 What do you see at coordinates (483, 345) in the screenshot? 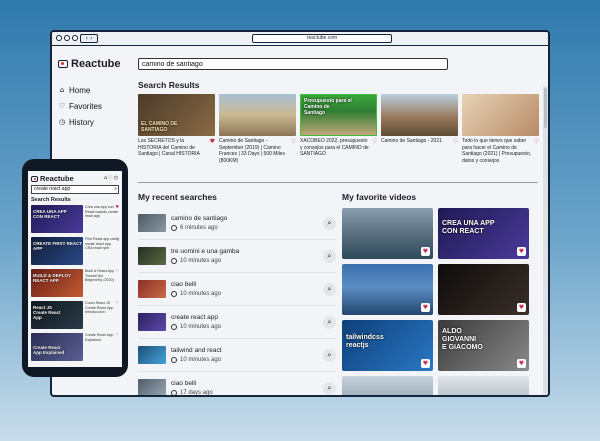
I see `favorite-video-card: ALDO GIOVANNI E GIACOMO ♥` at bounding box center [483, 345].